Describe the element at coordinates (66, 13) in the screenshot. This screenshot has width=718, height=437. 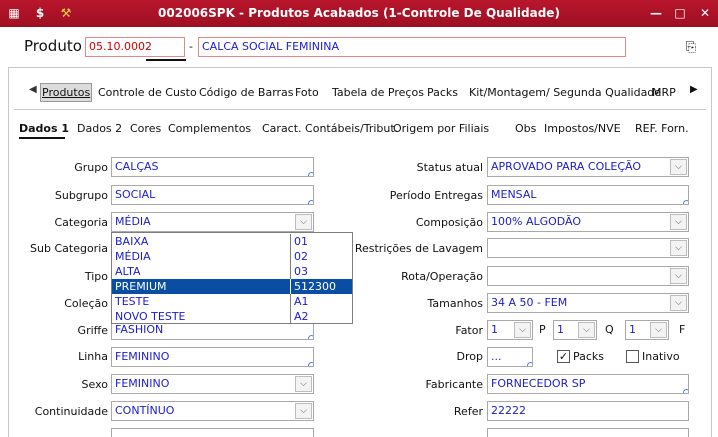
I see `wrench-icon: ⚒` at that location.